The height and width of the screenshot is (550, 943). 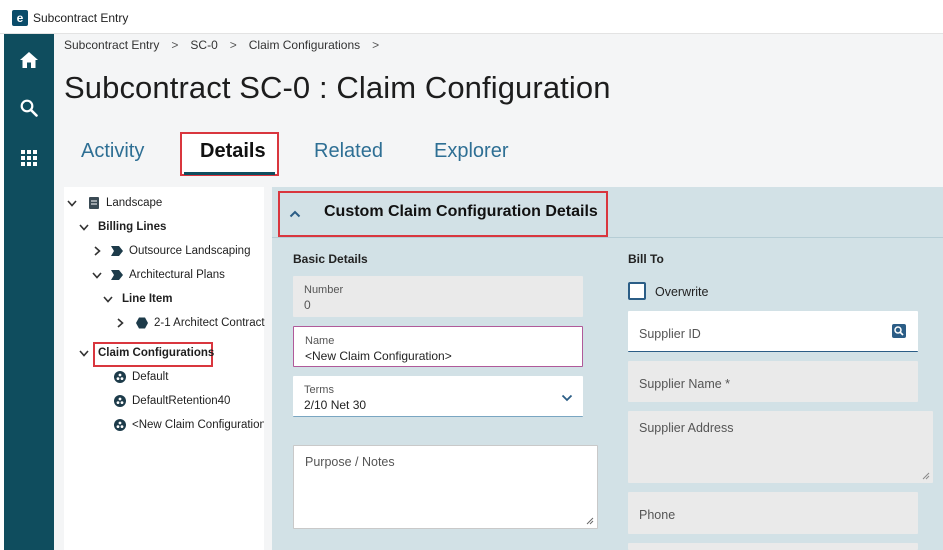 I want to click on supplier-name-placeholder: Supplier Name *, so click(x=685, y=384).